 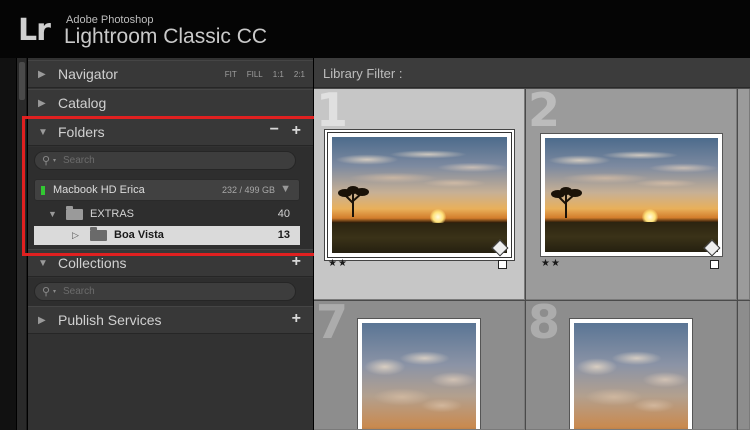 What do you see at coordinates (110, 320) in the screenshot?
I see `publish-services-title: Publish Services` at bounding box center [110, 320].